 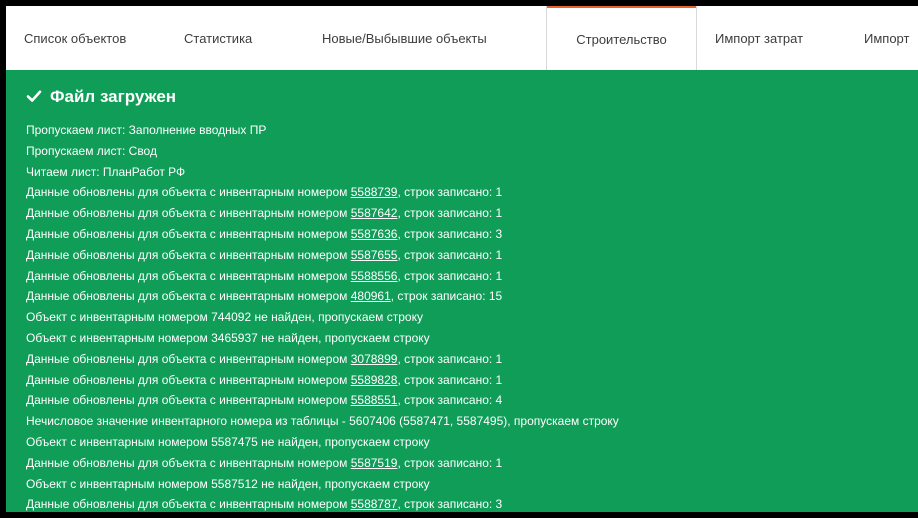 What do you see at coordinates (621, 38) in the screenshot?
I see `tab-construction: Строительство` at bounding box center [621, 38].